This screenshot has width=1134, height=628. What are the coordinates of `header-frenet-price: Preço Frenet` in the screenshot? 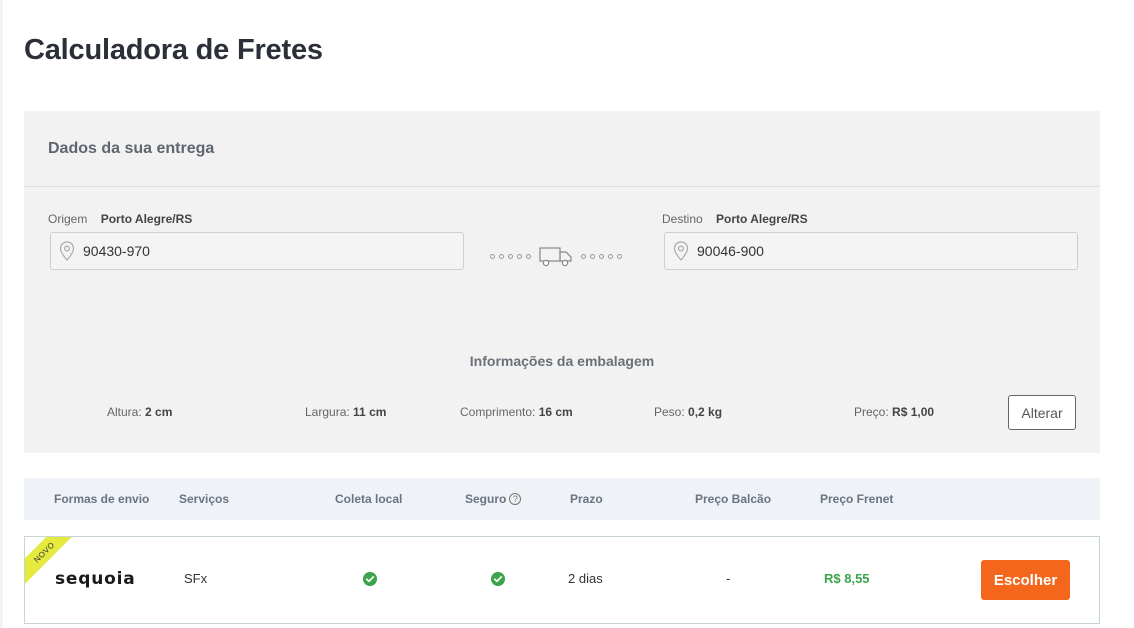 It's located at (857, 499).